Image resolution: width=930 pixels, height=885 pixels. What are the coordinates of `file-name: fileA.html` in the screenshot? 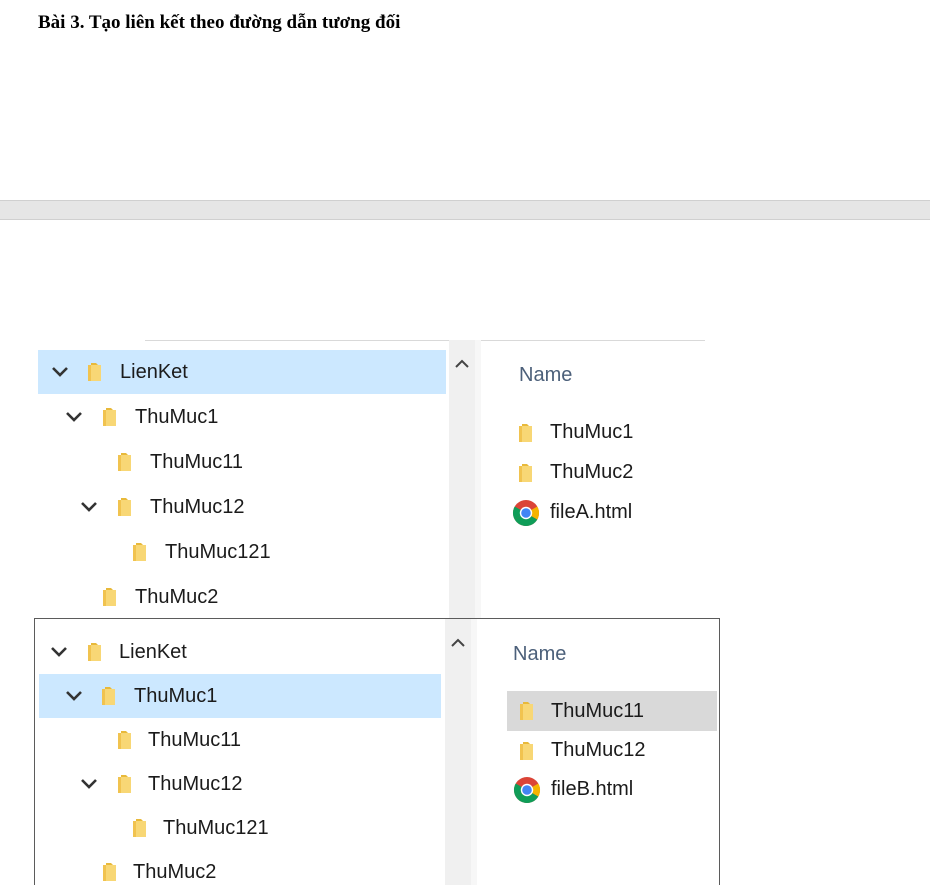 It's located at (591, 512).